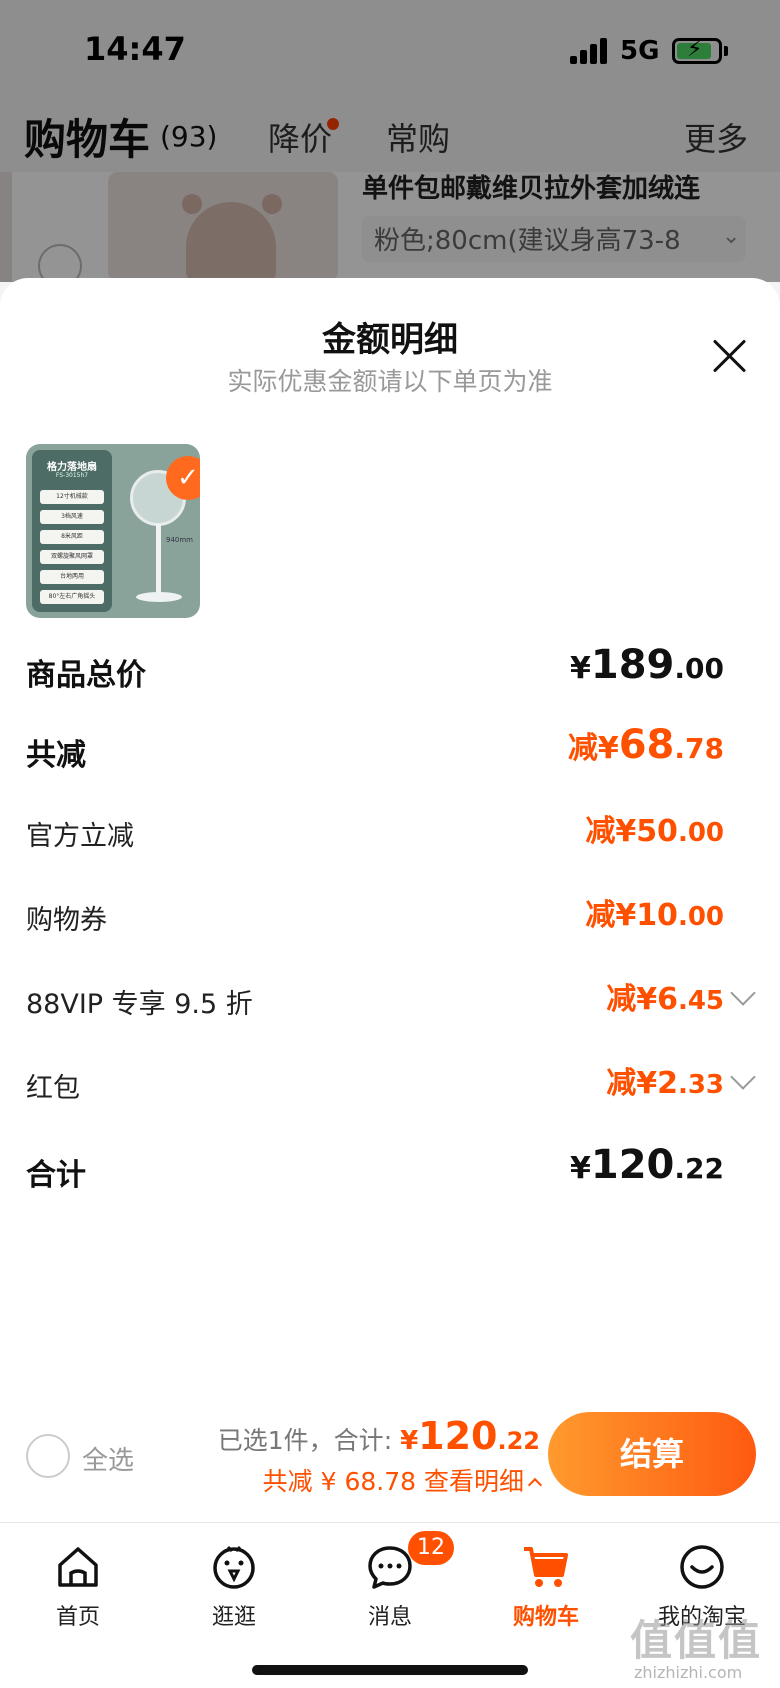  I want to click on tab-bar: 首页 逛逛 12 消息 购物车 我的淘宝 值值值 zhizhizhi.com, so click(390, 1605).